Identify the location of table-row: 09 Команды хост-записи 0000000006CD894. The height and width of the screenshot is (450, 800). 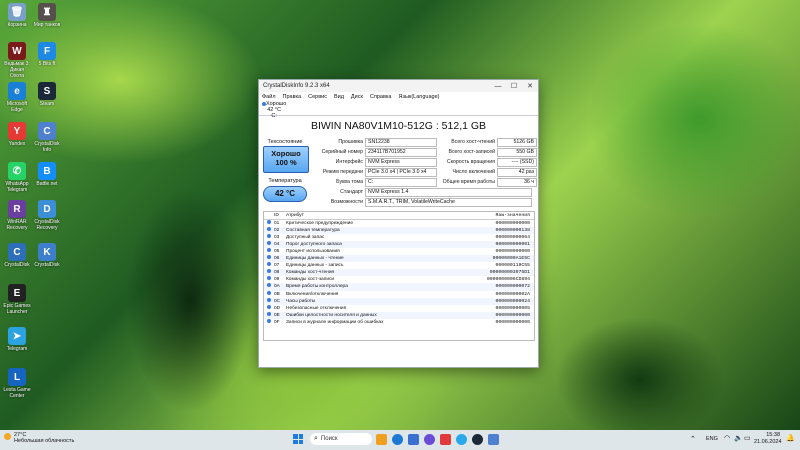
(399, 279).